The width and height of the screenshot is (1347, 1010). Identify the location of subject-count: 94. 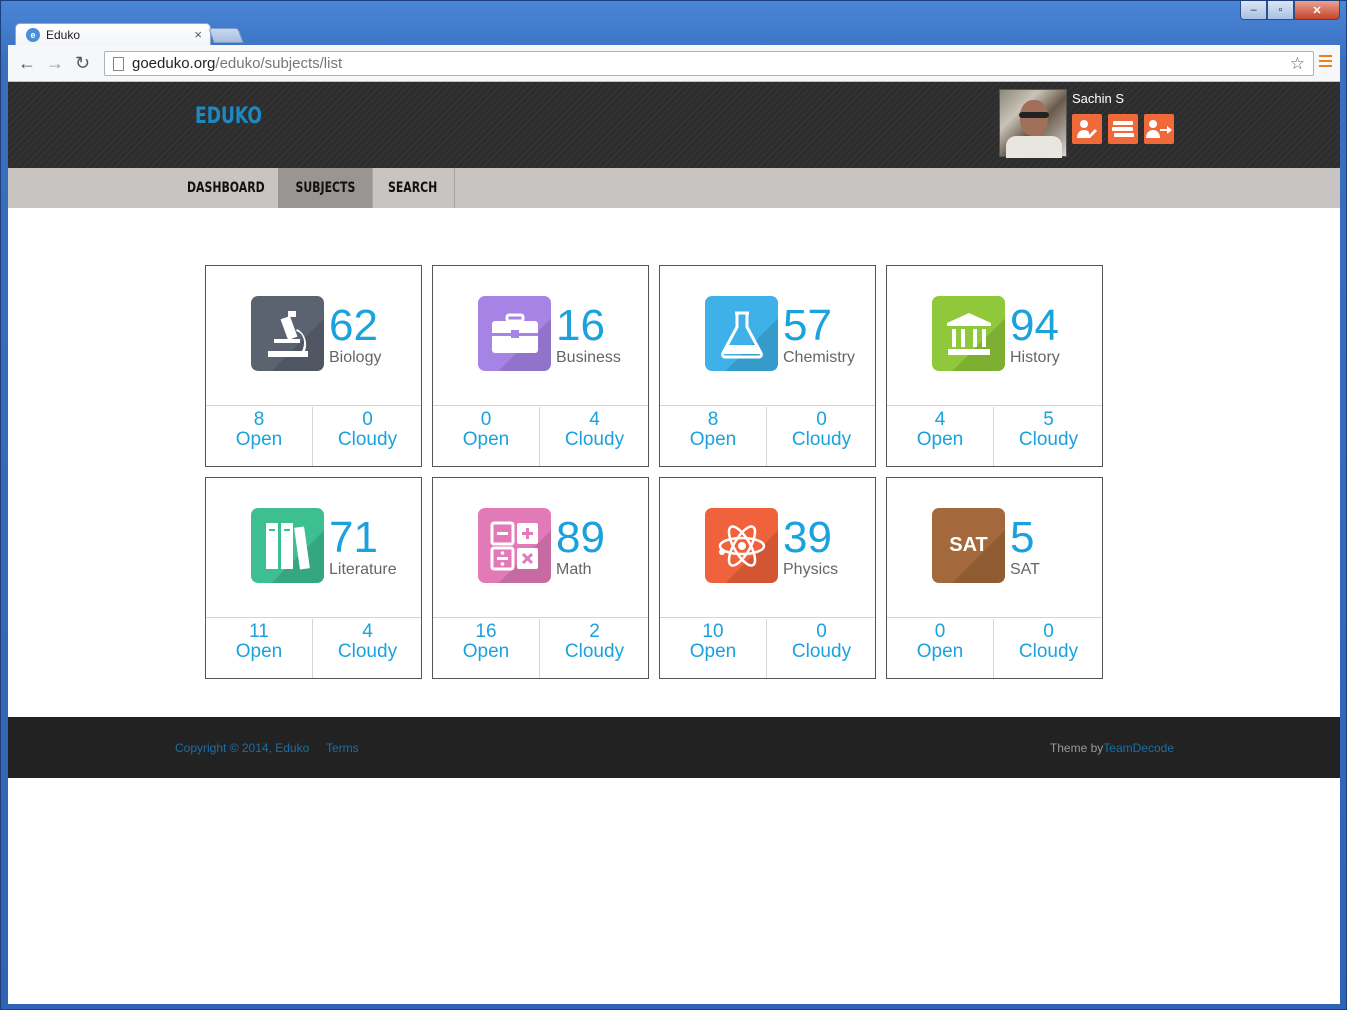
(1034, 325).